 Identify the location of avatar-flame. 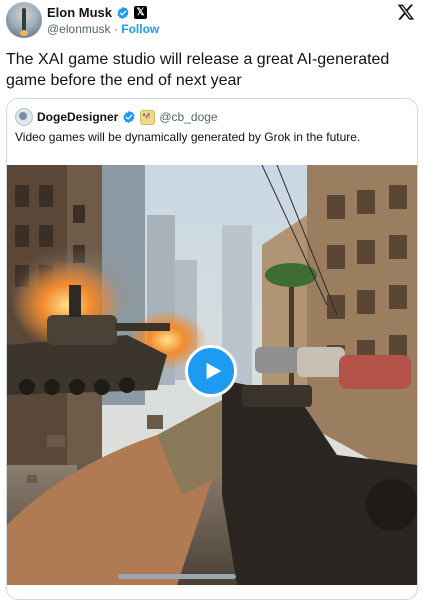
(24, 33).